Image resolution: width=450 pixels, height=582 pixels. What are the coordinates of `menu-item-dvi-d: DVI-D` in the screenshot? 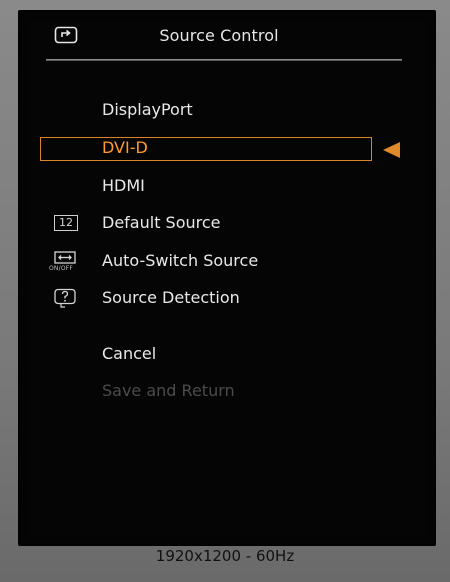 It's located at (125, 147).